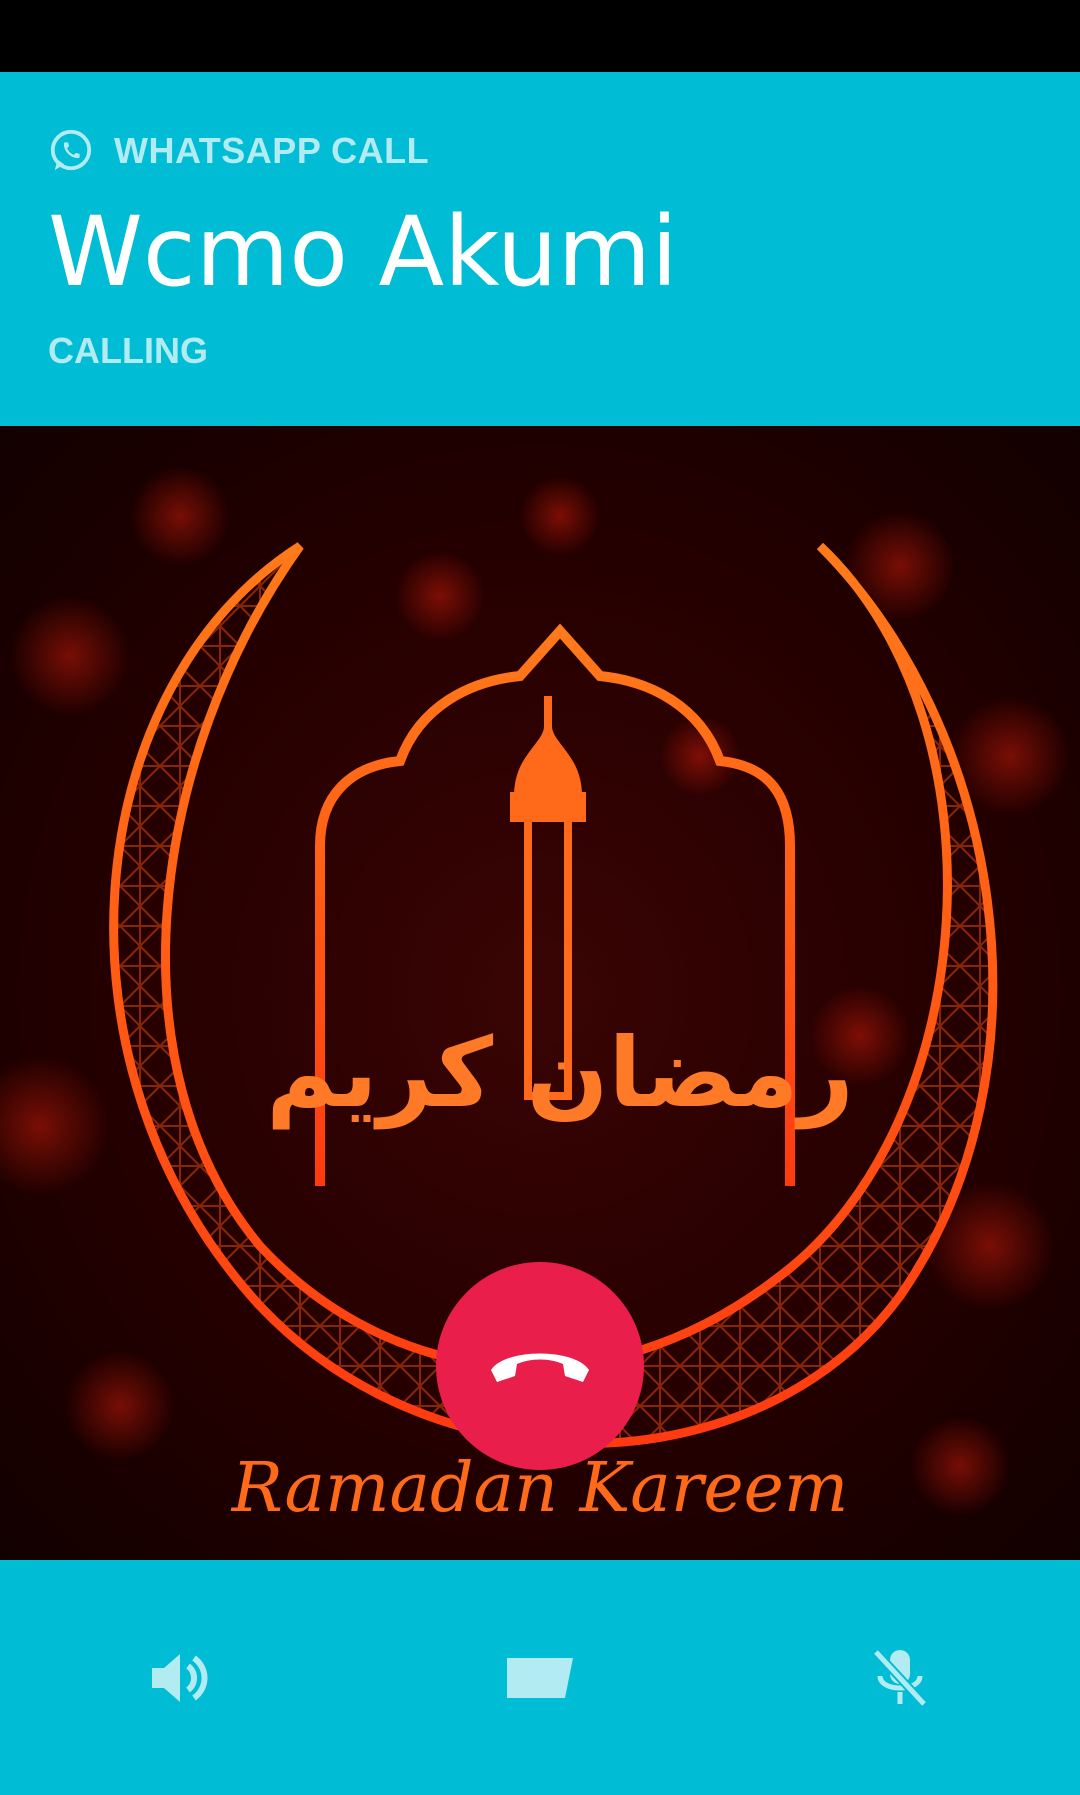 The image size is (1080, 1795). Describe the element at coordinates (540, 36) in the screenshot. I see `status-bar` at that location.